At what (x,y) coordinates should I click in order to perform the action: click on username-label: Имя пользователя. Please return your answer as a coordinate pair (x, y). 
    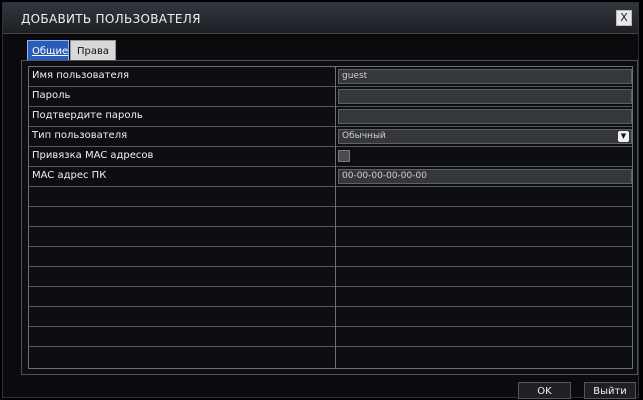
    Looking at the image, I should click on (81, 75).